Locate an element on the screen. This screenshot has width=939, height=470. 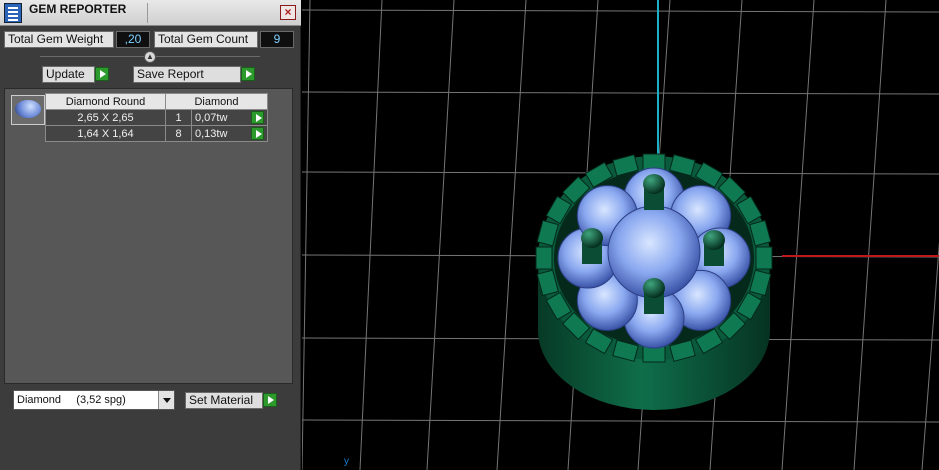
total-gem-count-label: Total Gem Count is located at coordinates (206, 39).